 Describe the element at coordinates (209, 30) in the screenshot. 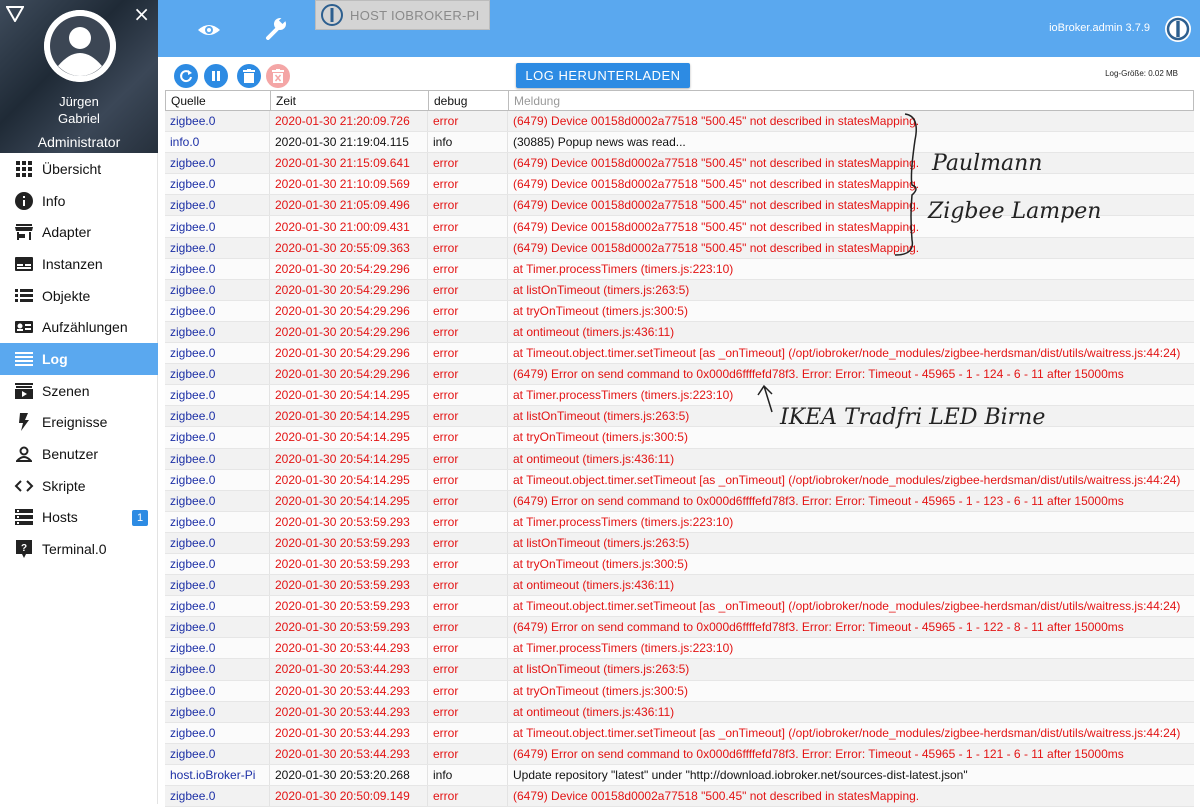

I see `eye-icon` at that location.